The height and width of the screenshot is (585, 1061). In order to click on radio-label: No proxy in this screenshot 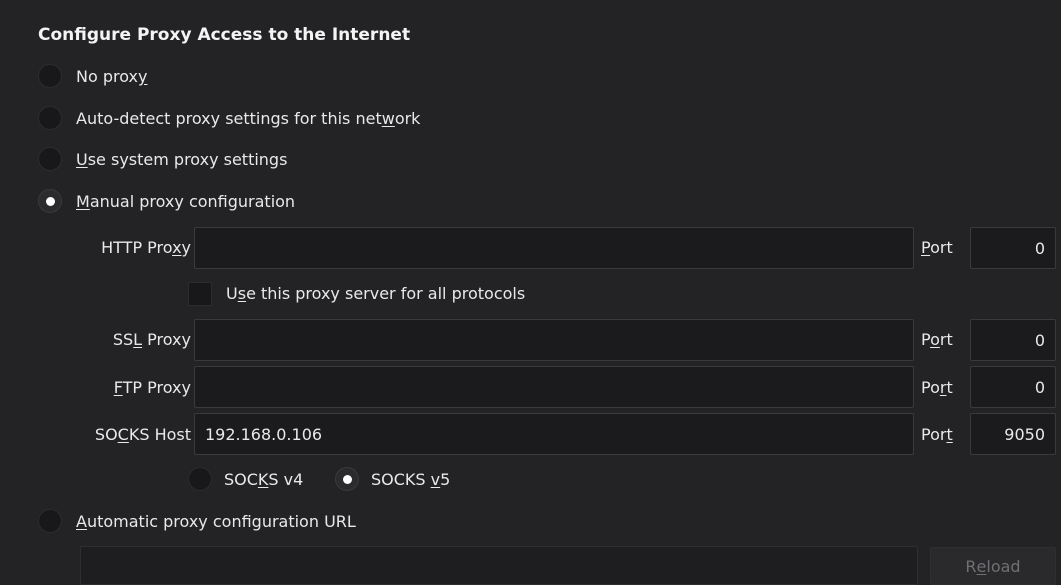, I will do `click(112, 76)`.